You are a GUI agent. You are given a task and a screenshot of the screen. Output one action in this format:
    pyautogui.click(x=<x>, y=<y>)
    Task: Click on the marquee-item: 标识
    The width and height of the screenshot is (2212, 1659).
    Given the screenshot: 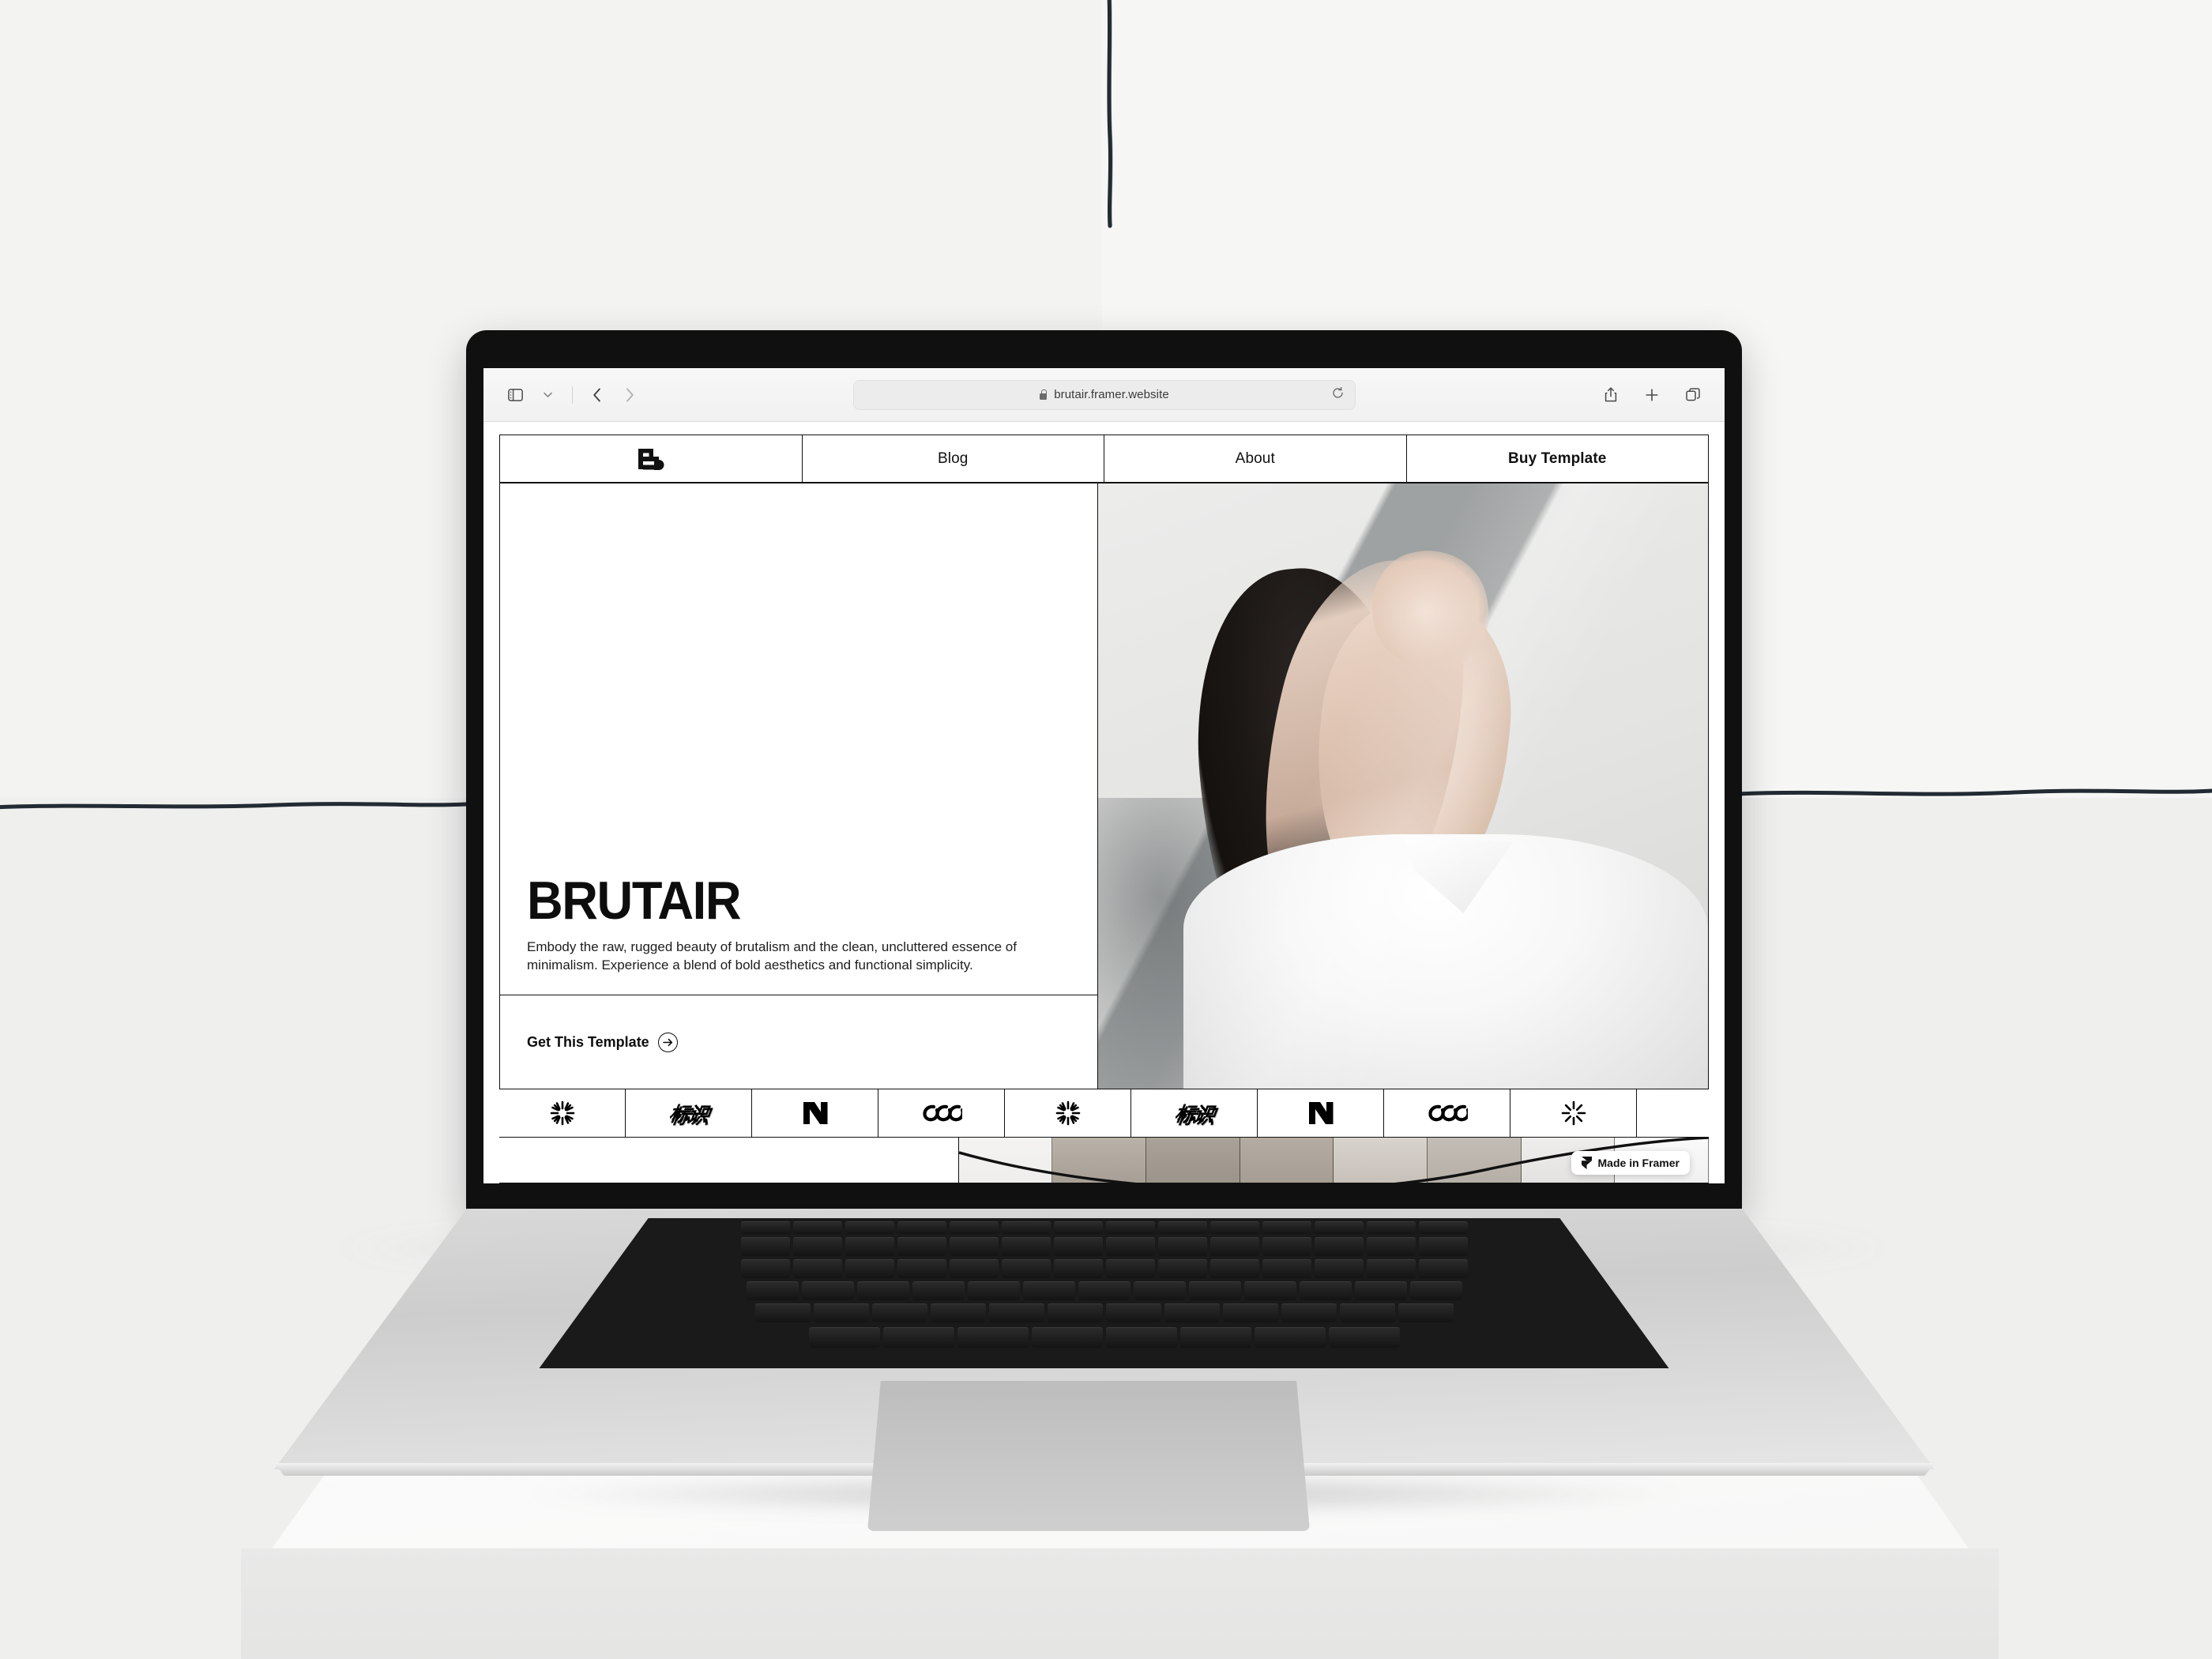 What is the action you would take?
    pyautogui.click(x=1195, y=1113)
    